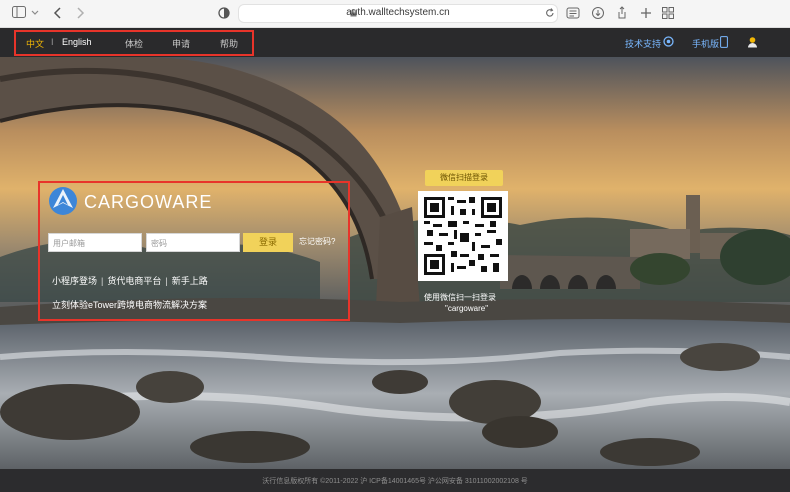 Image resolution: width=790 pixels, height=492 pixels. Describe the element at coordinates (134, 281) in the screenshot. I see `link-ecommerce-platform: 货代电商平台` at that location.